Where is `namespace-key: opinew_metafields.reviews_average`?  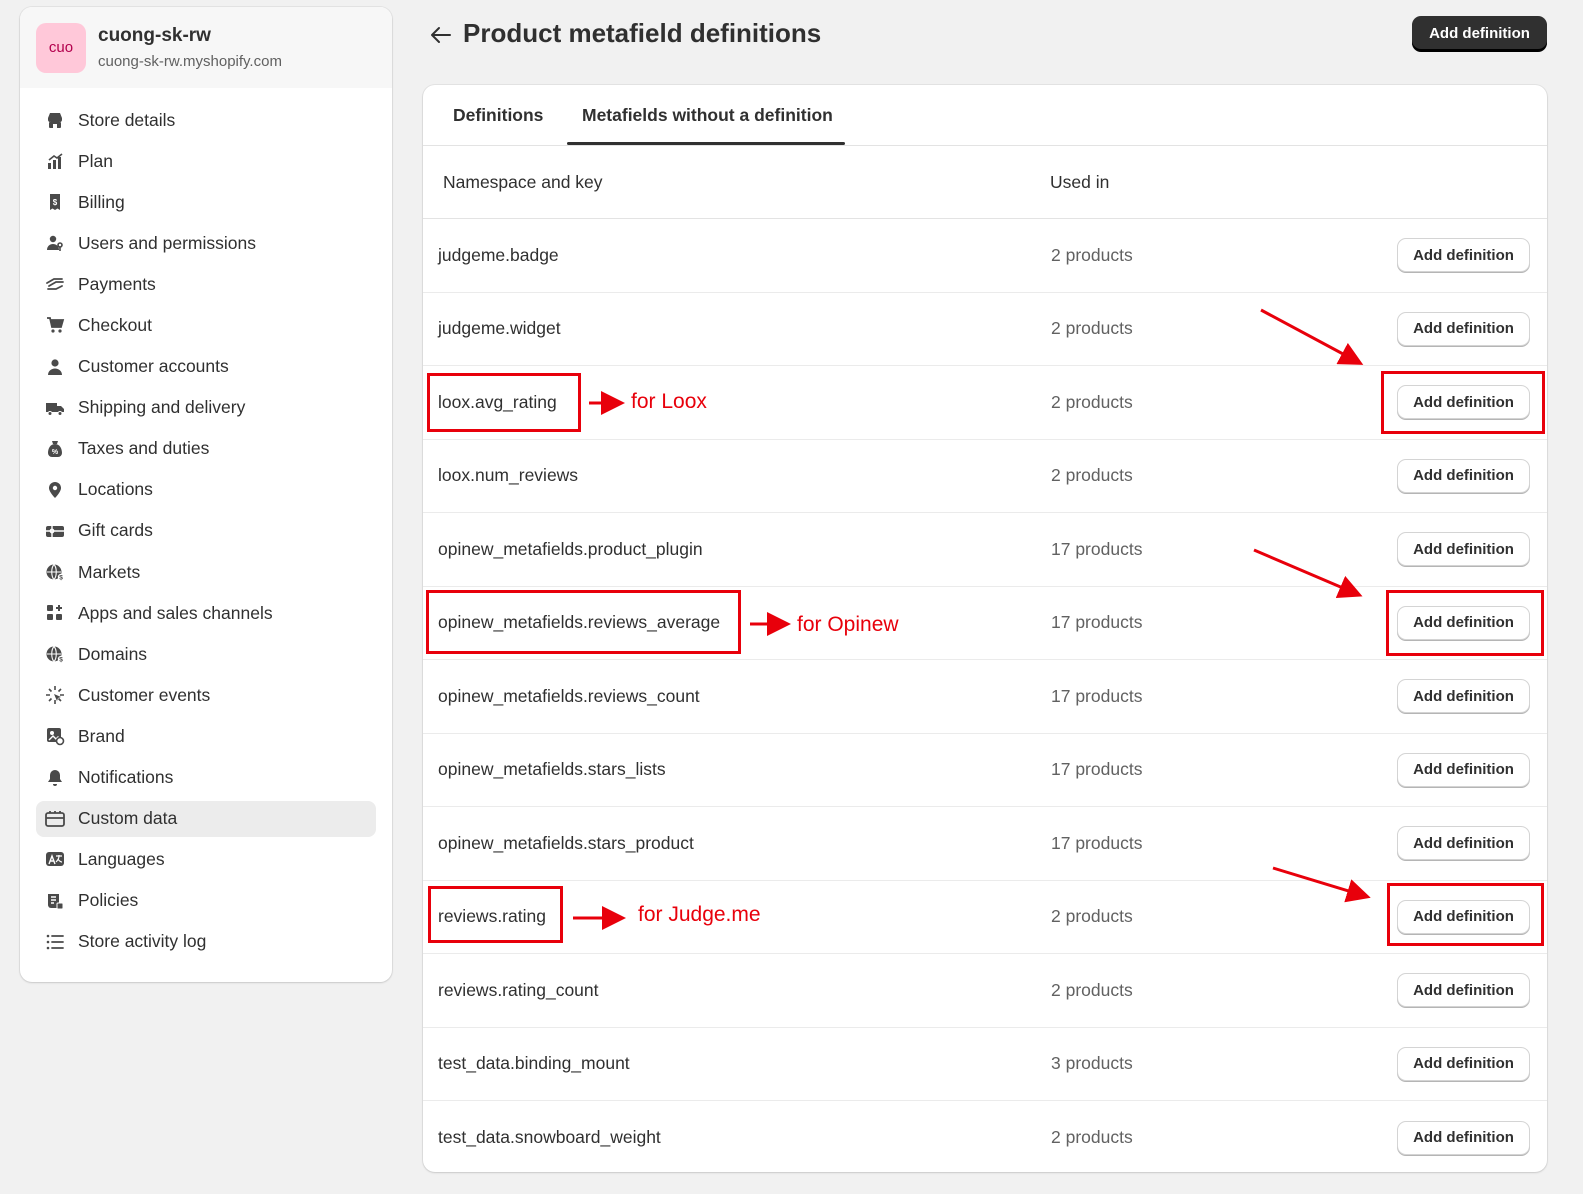
namespace-key: opinew_metafields.reviews_average is located at coordinates (579, 622).